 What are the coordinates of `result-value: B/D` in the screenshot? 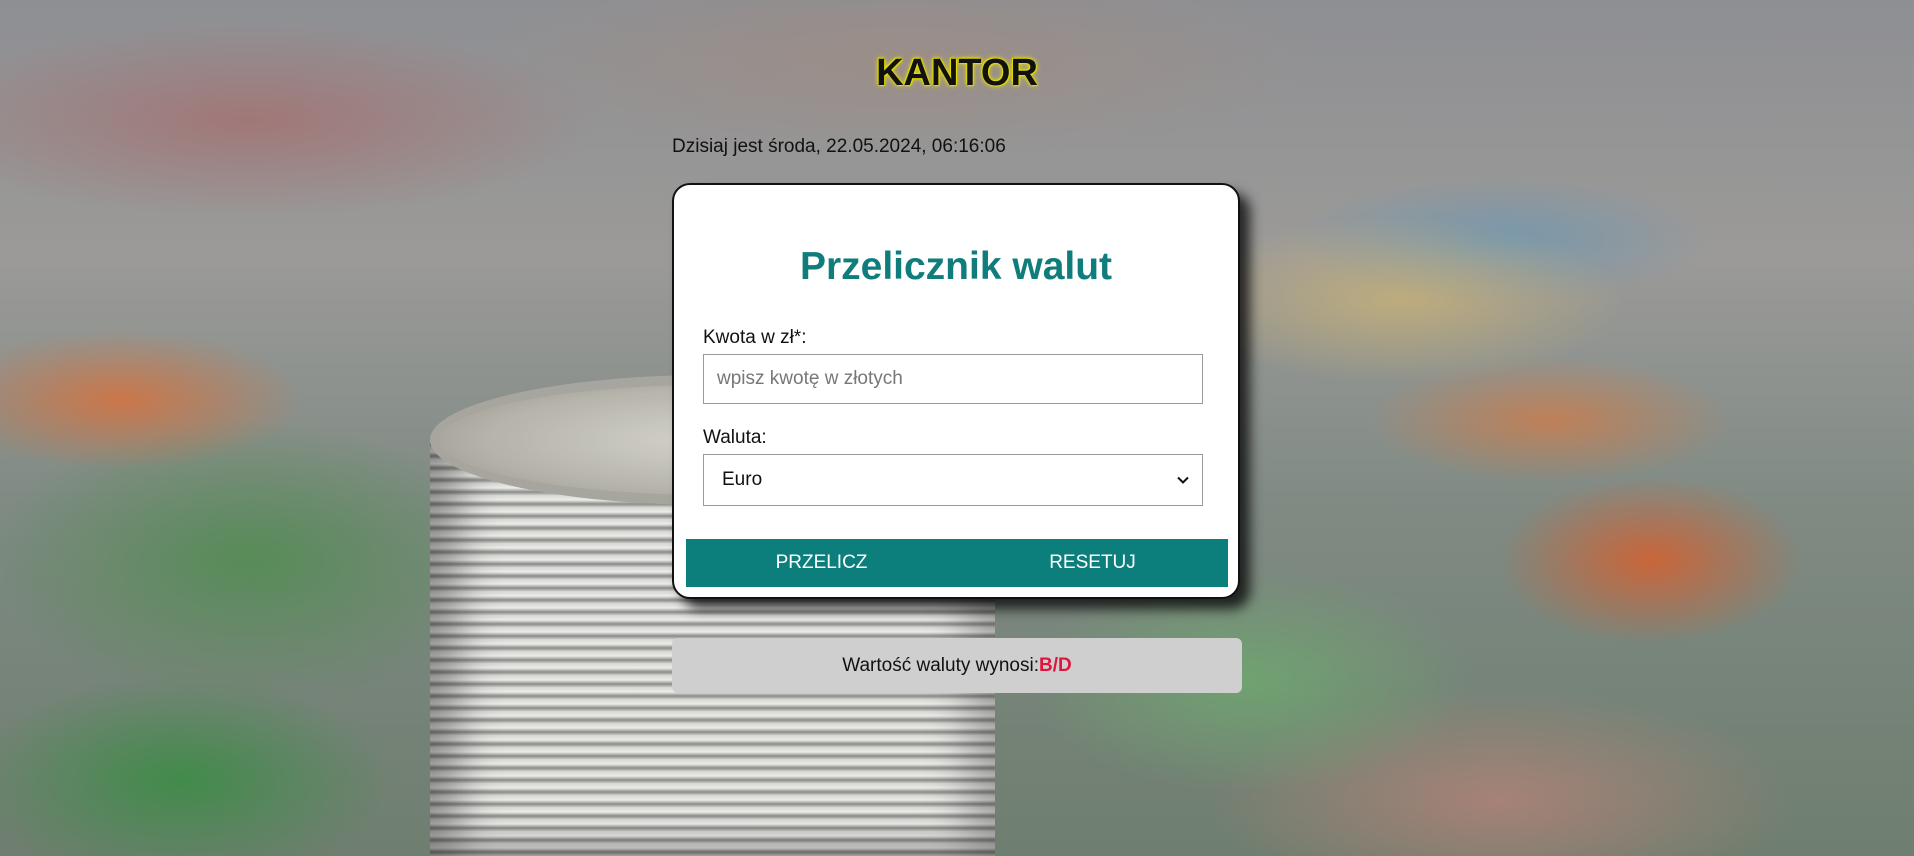 It's located at (1055, 665).